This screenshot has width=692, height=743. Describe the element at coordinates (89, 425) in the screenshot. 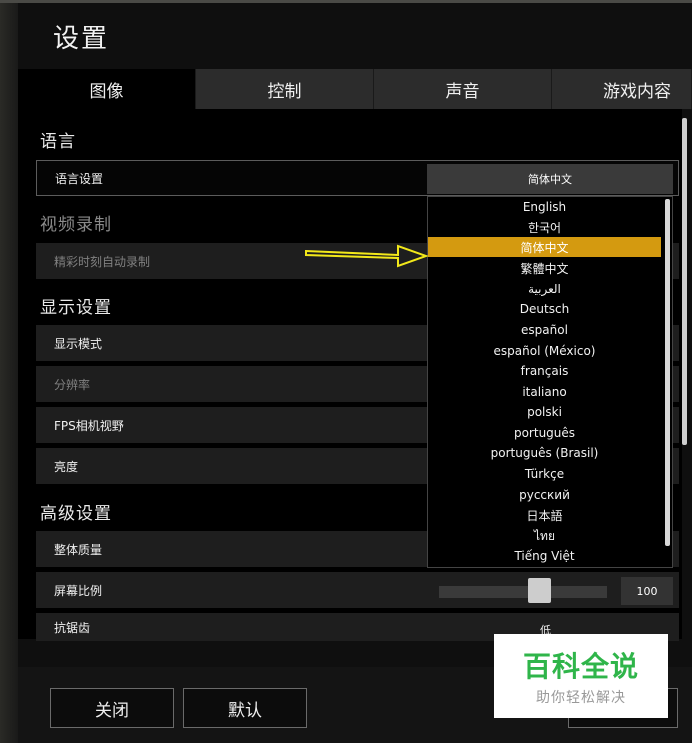

I see `row-label: FPS相机视野` at that location.